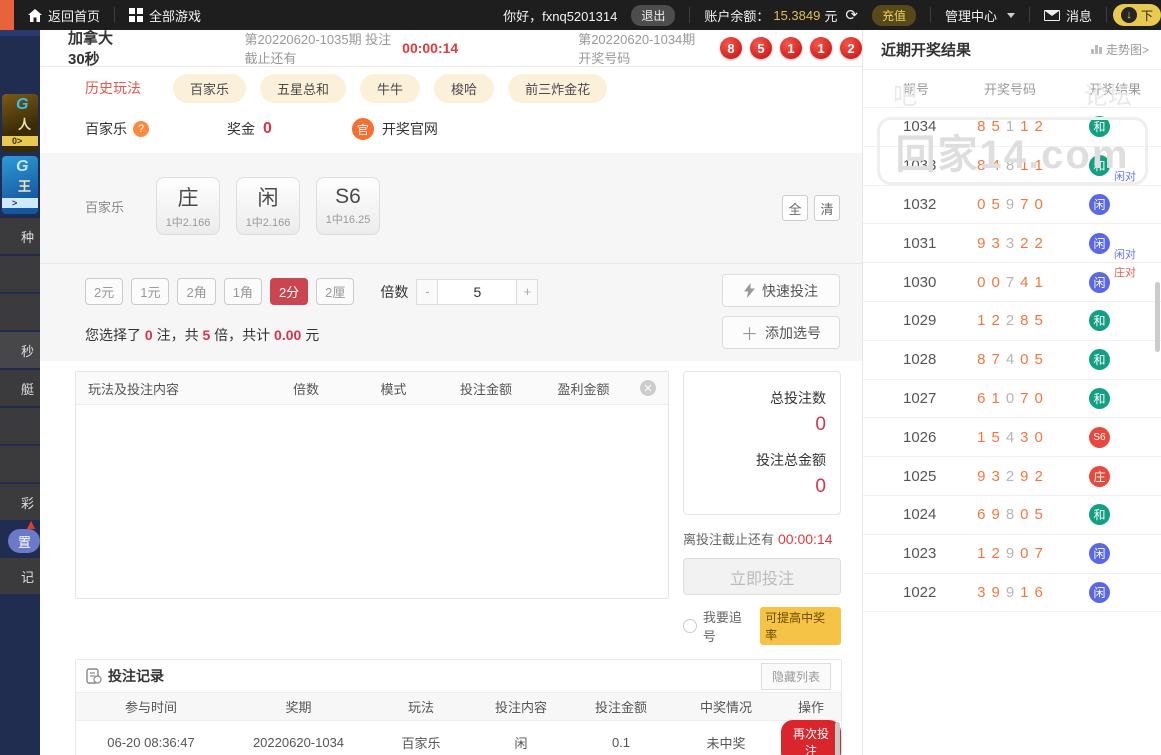  Describe the element at coordinates (27, 237) in the screenshot. I see `sidebar-item-label: 种` at that location.